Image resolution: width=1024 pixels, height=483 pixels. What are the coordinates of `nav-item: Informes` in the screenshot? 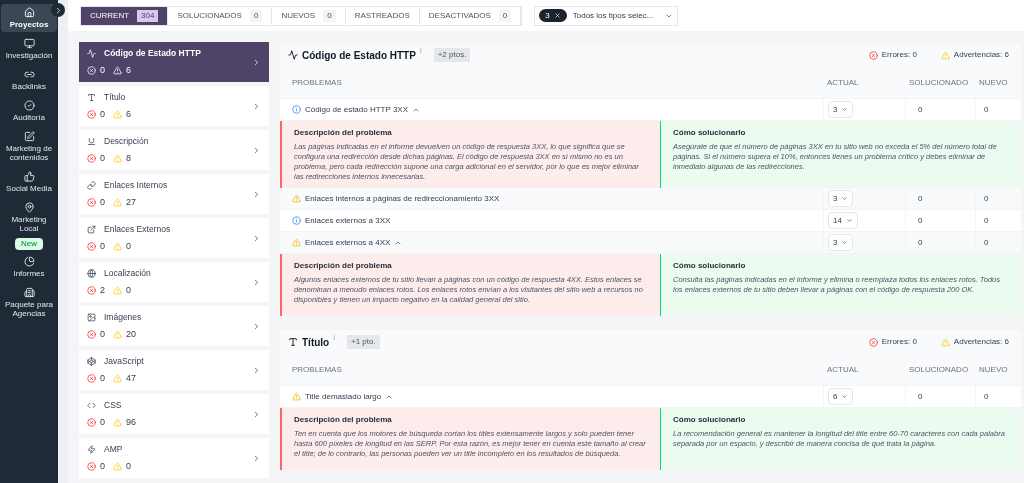 It's located at (29, 267).